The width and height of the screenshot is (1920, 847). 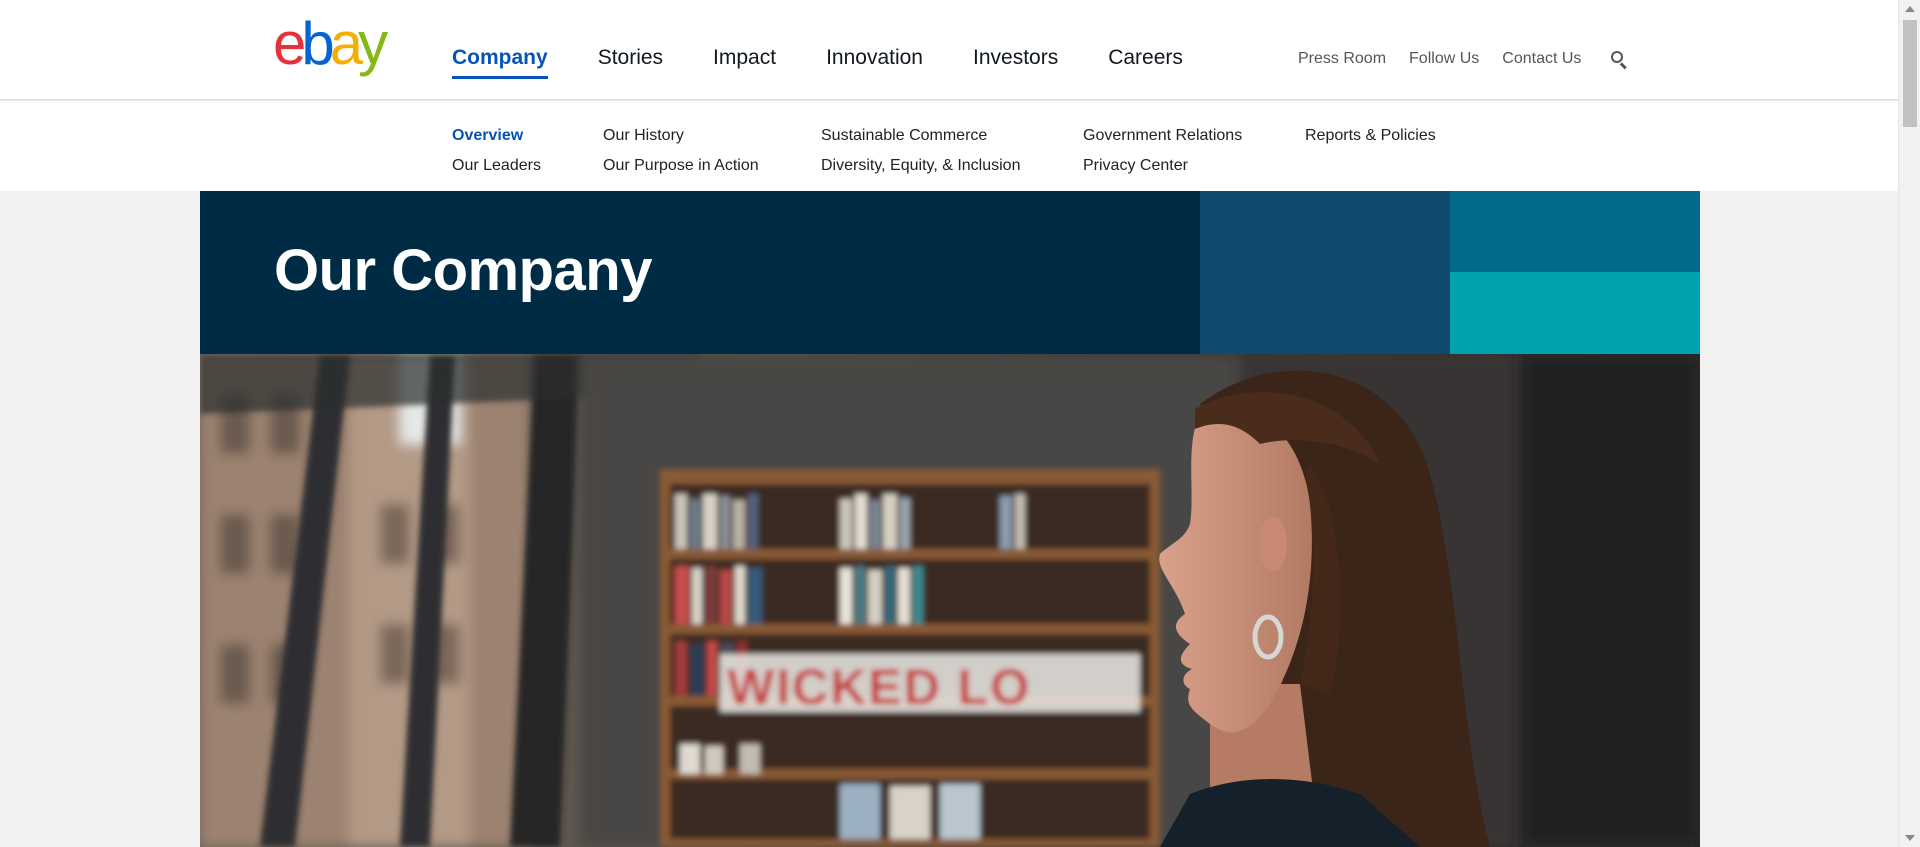 I want to click on follow-us-link: Follow Us, so click(x=1444, y=59).